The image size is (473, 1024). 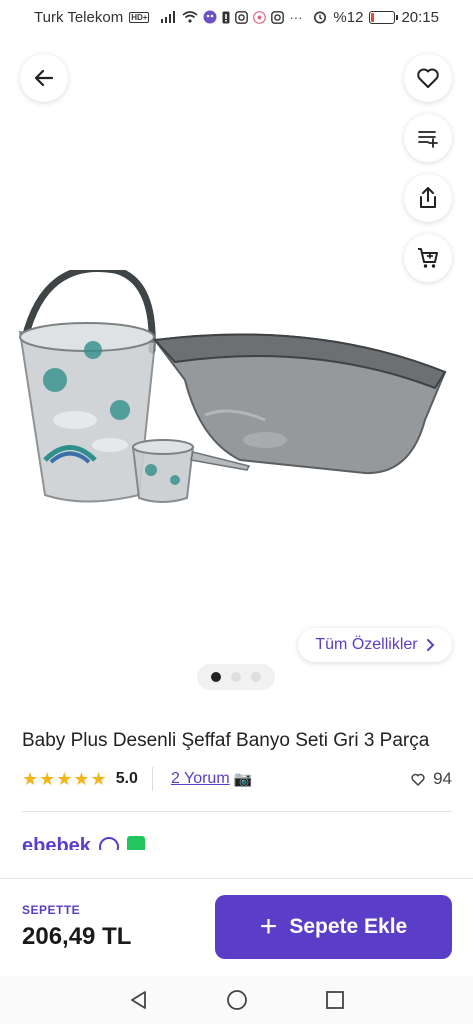 I want to click on rating-stars: ★★★★★, so click(x=65, y=778).